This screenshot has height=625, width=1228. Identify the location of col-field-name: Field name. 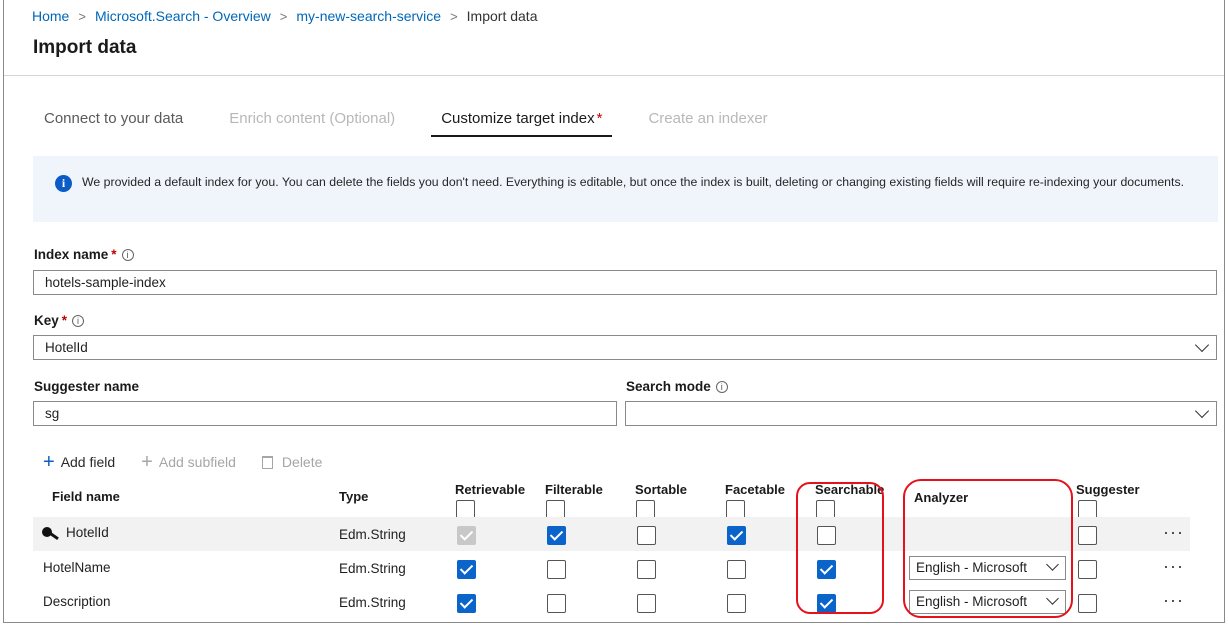
(86, 496).